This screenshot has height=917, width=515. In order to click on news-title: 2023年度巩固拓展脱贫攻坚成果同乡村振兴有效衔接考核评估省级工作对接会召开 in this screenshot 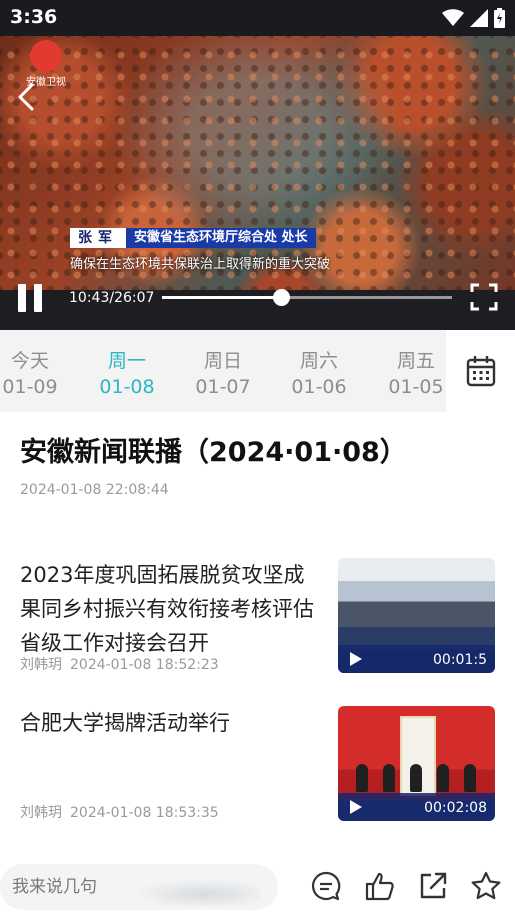, I will do `click(168, 609)`.